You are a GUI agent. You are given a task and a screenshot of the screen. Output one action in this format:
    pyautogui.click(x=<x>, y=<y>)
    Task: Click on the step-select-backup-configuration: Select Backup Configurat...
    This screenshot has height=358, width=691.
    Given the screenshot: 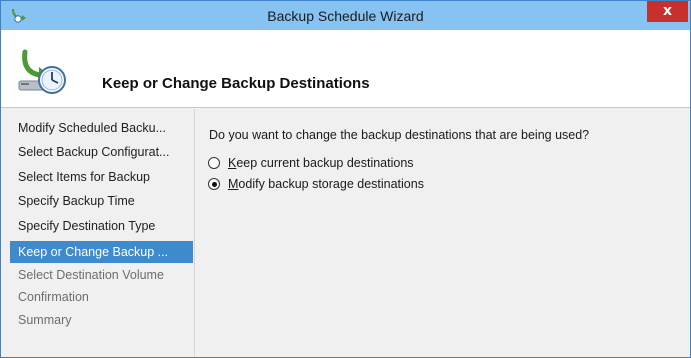 What is the action you would take?
    pyautogui.click(x=101, y=152)
    